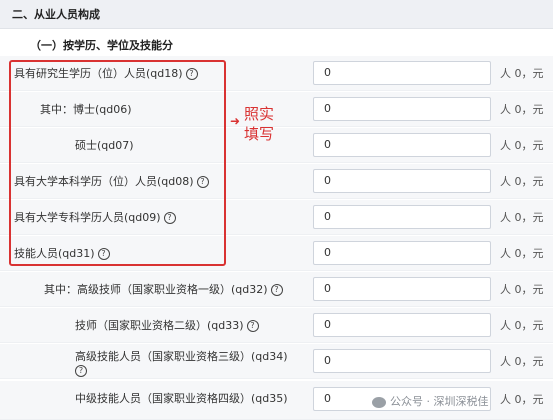 This screenshot has height=420, width=553. I want to click on annotation-note: 照实填写, so click(259, 124).